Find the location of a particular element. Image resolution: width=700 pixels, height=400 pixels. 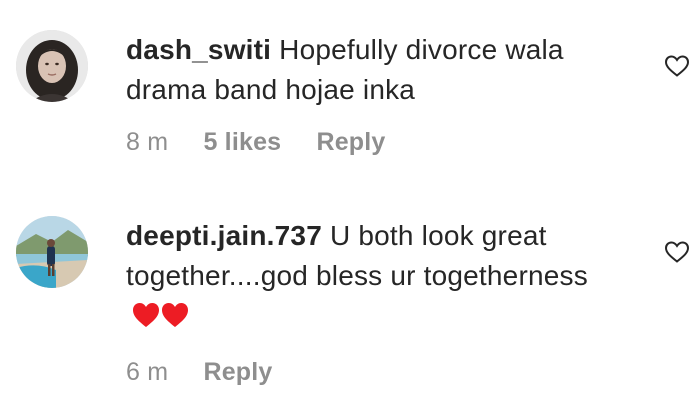

comment-username: deepti.jain.737 is located at coordinates (224, 235).